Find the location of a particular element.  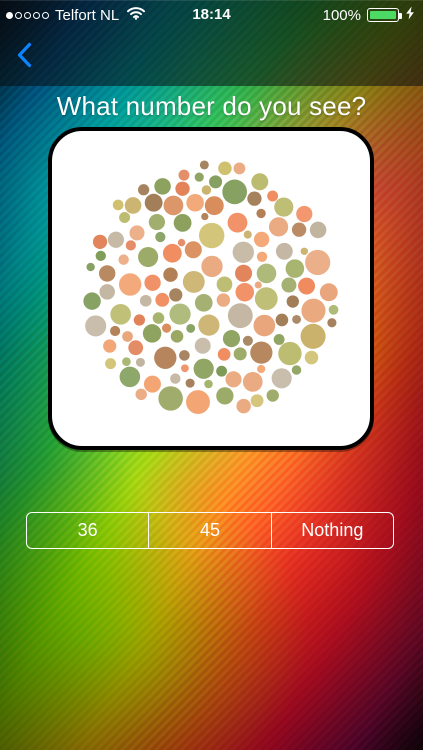

answer-option-36: 36 is located at coordinates (88, 530).